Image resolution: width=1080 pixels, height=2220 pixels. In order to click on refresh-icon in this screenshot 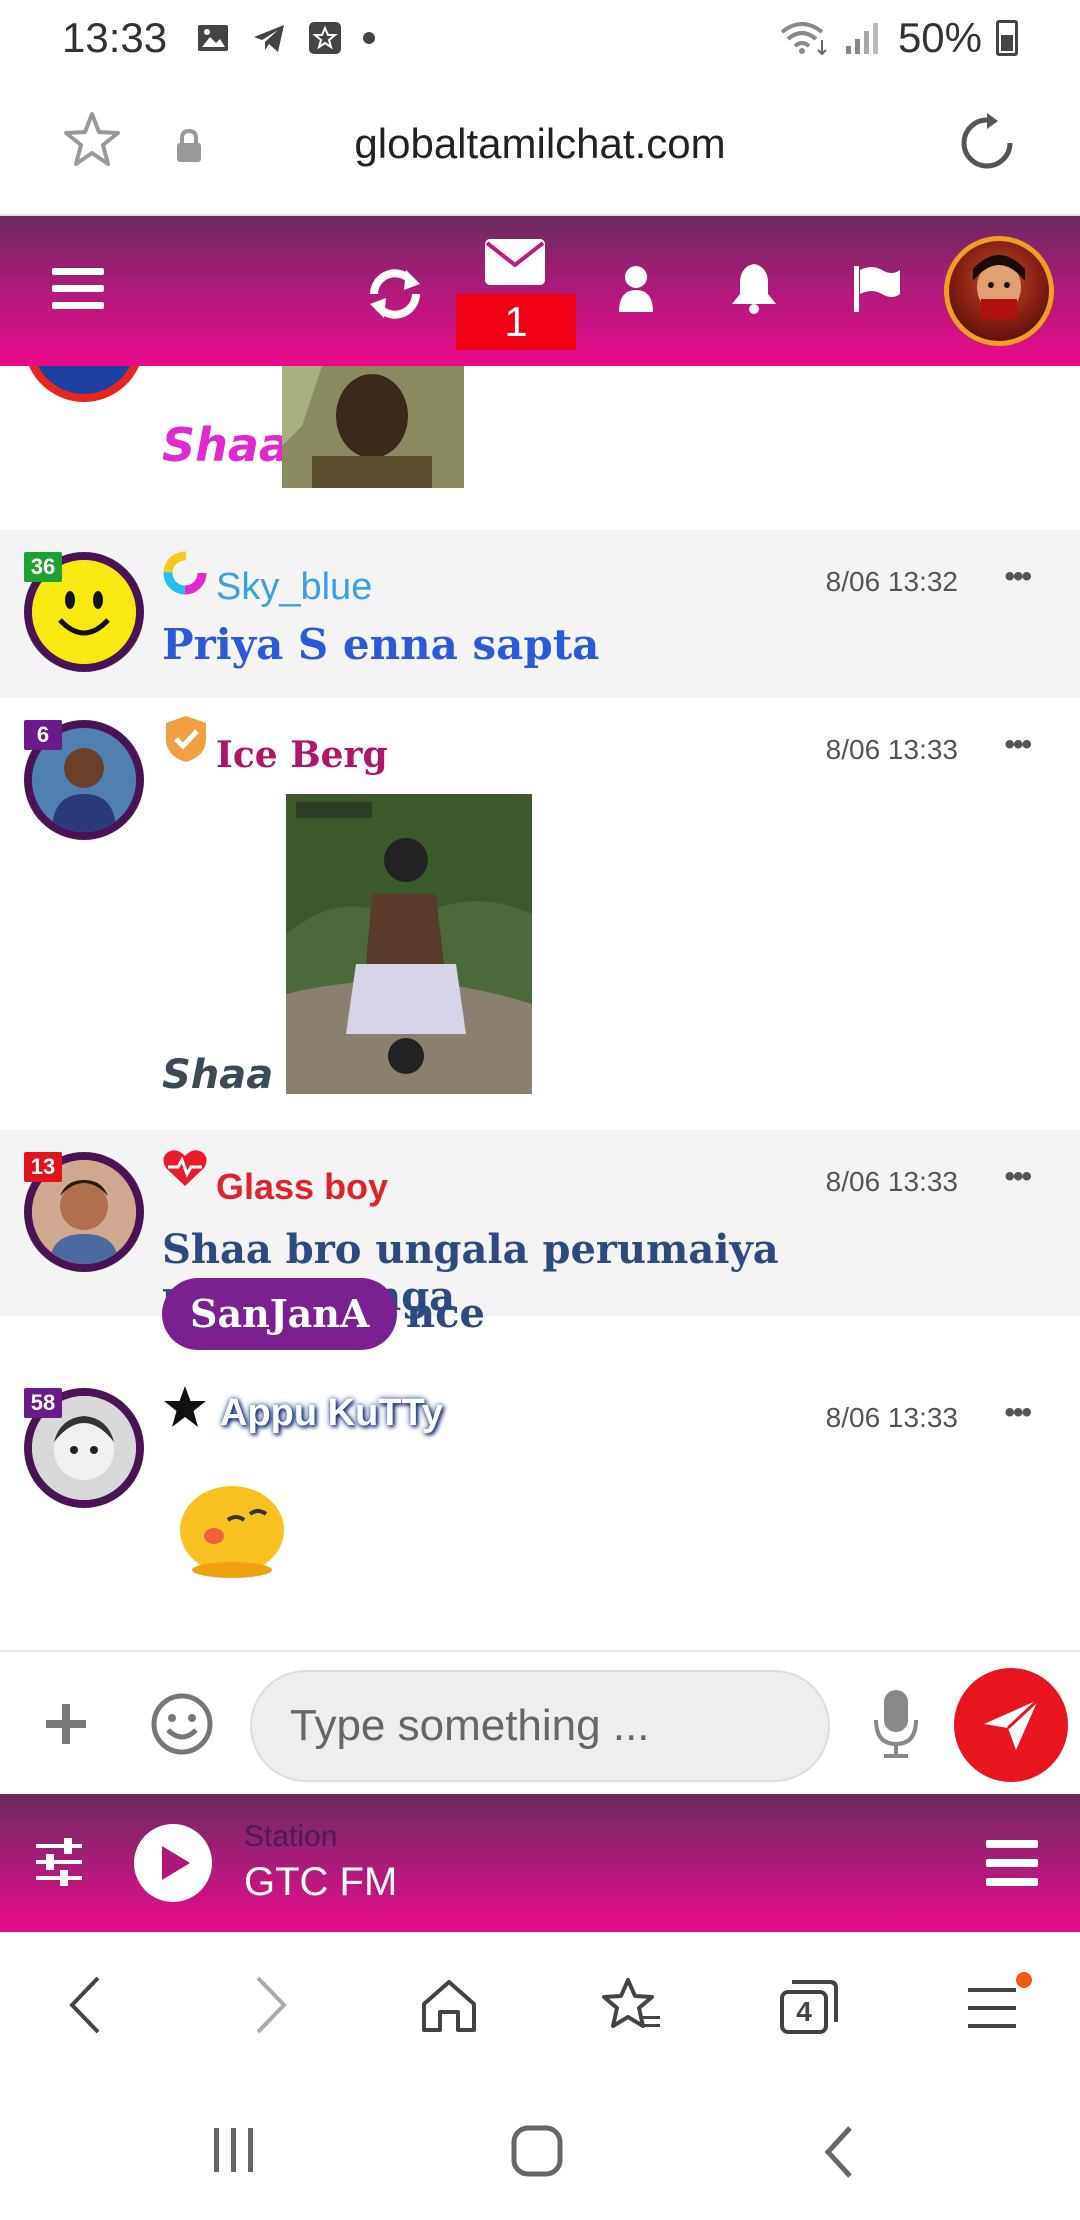, I will do `click(395, 294)`.